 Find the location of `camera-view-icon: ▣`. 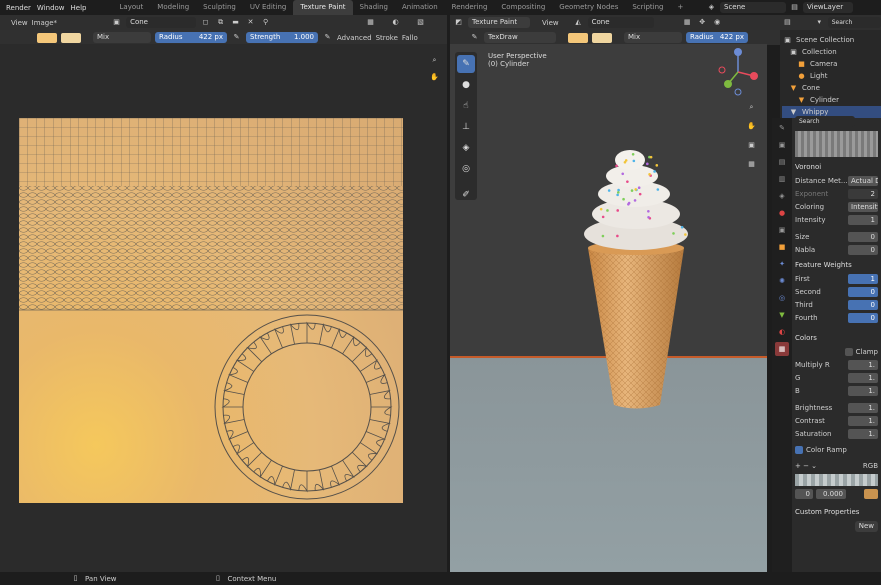

camera-view-icon: ▣ is located at coordinates (751, 145).